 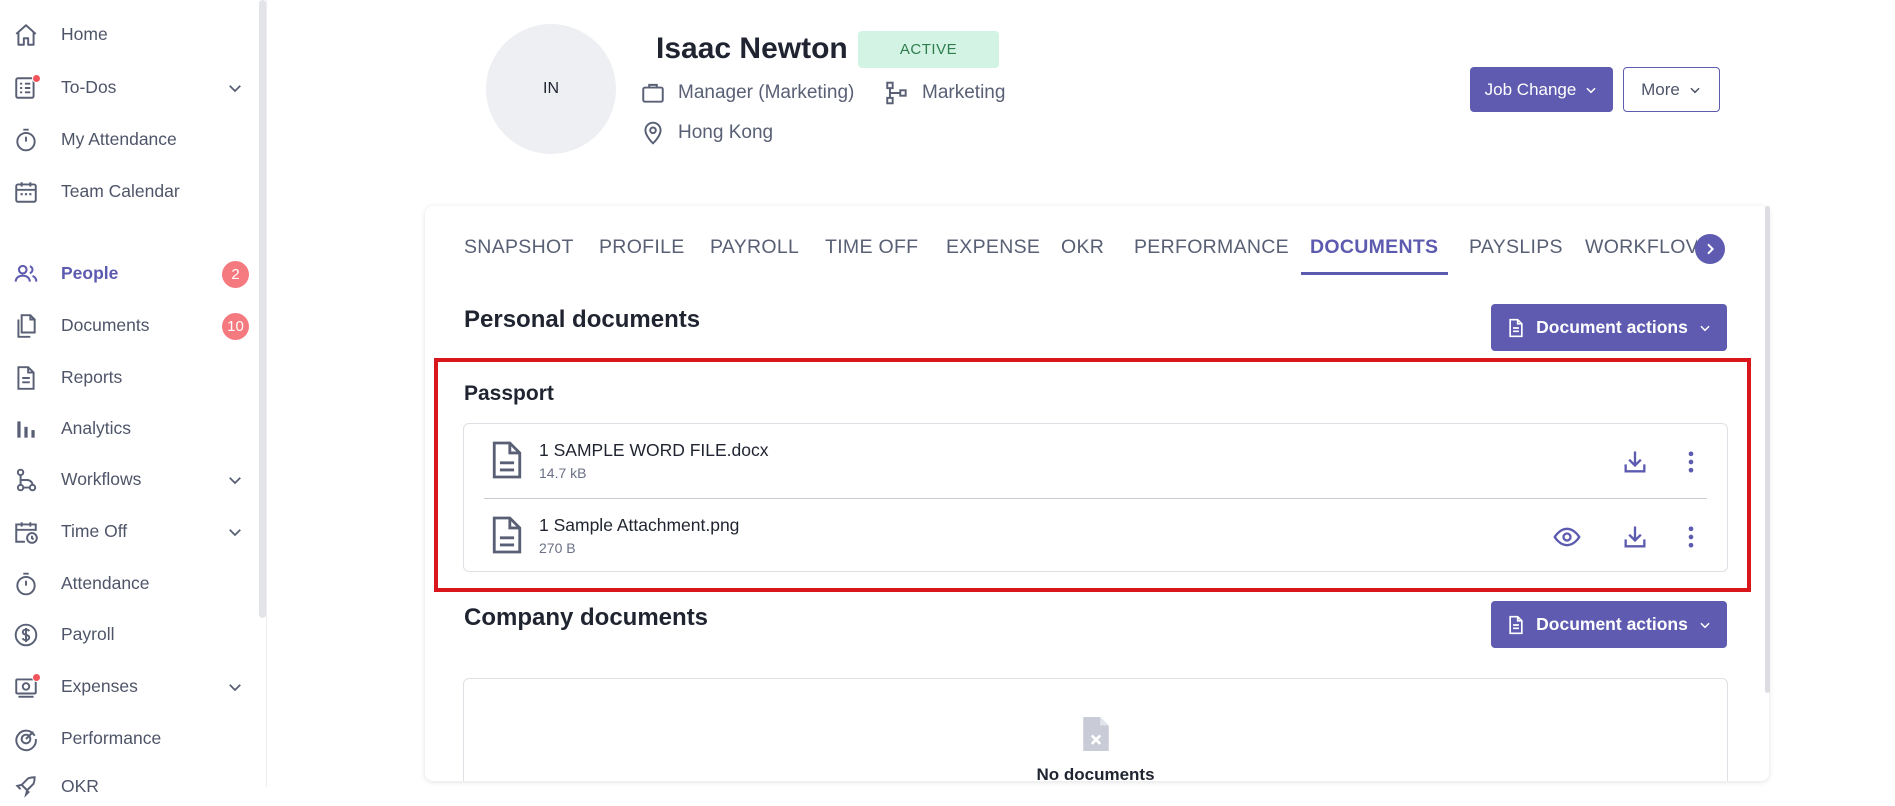 What do you see at coordinates (897, 93) in the screenshot?
I see `org-chart-icon` at bounding box center [897, 93].